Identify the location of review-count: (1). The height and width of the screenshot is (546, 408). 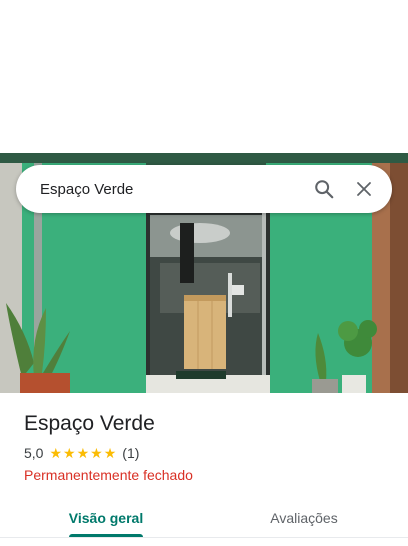
(131, 453).